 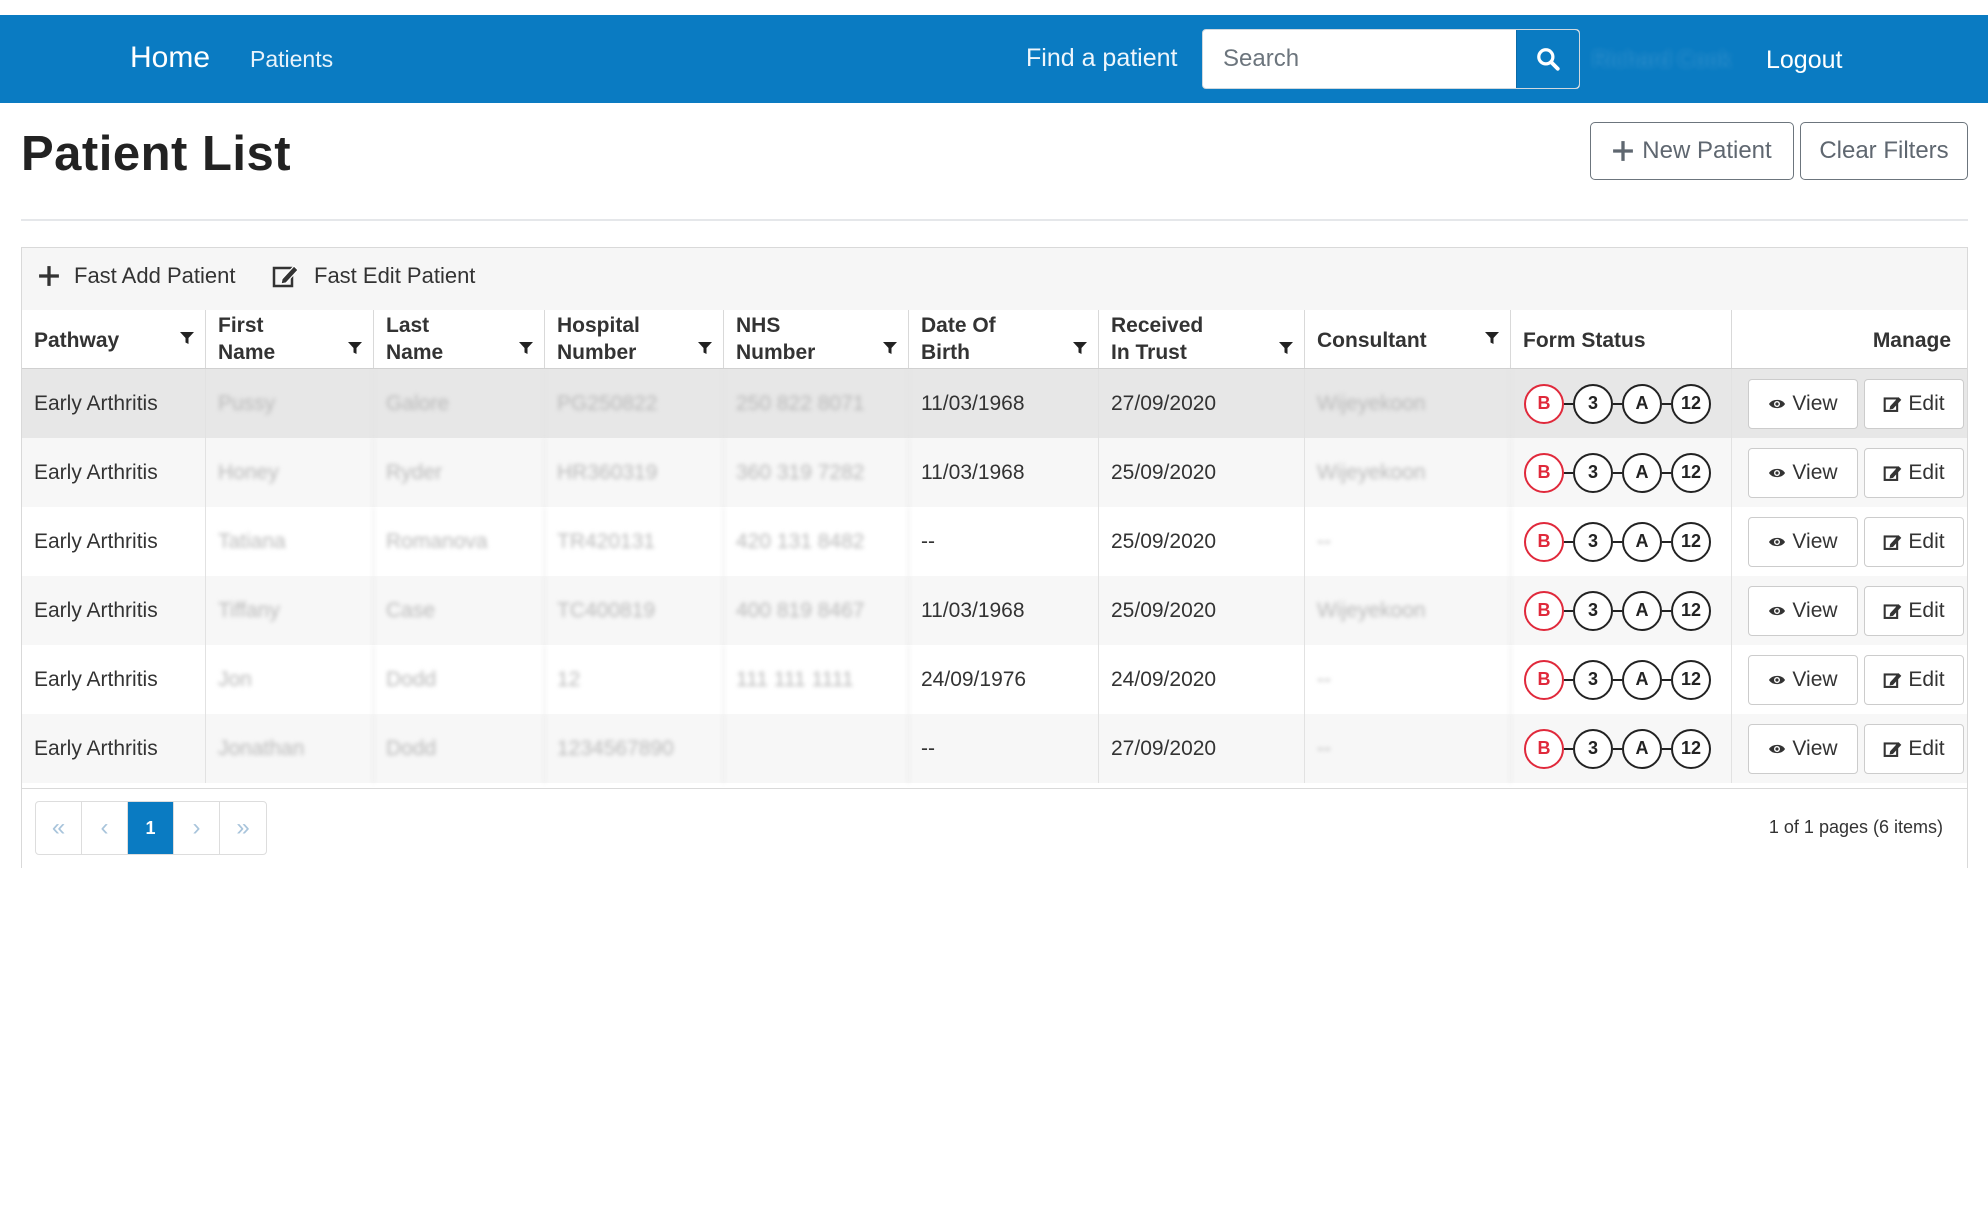 What do you see at coordinates (114, 339) in the screenshot?
I see `col-pathway: Pathway` at bounding box center [114, 339].